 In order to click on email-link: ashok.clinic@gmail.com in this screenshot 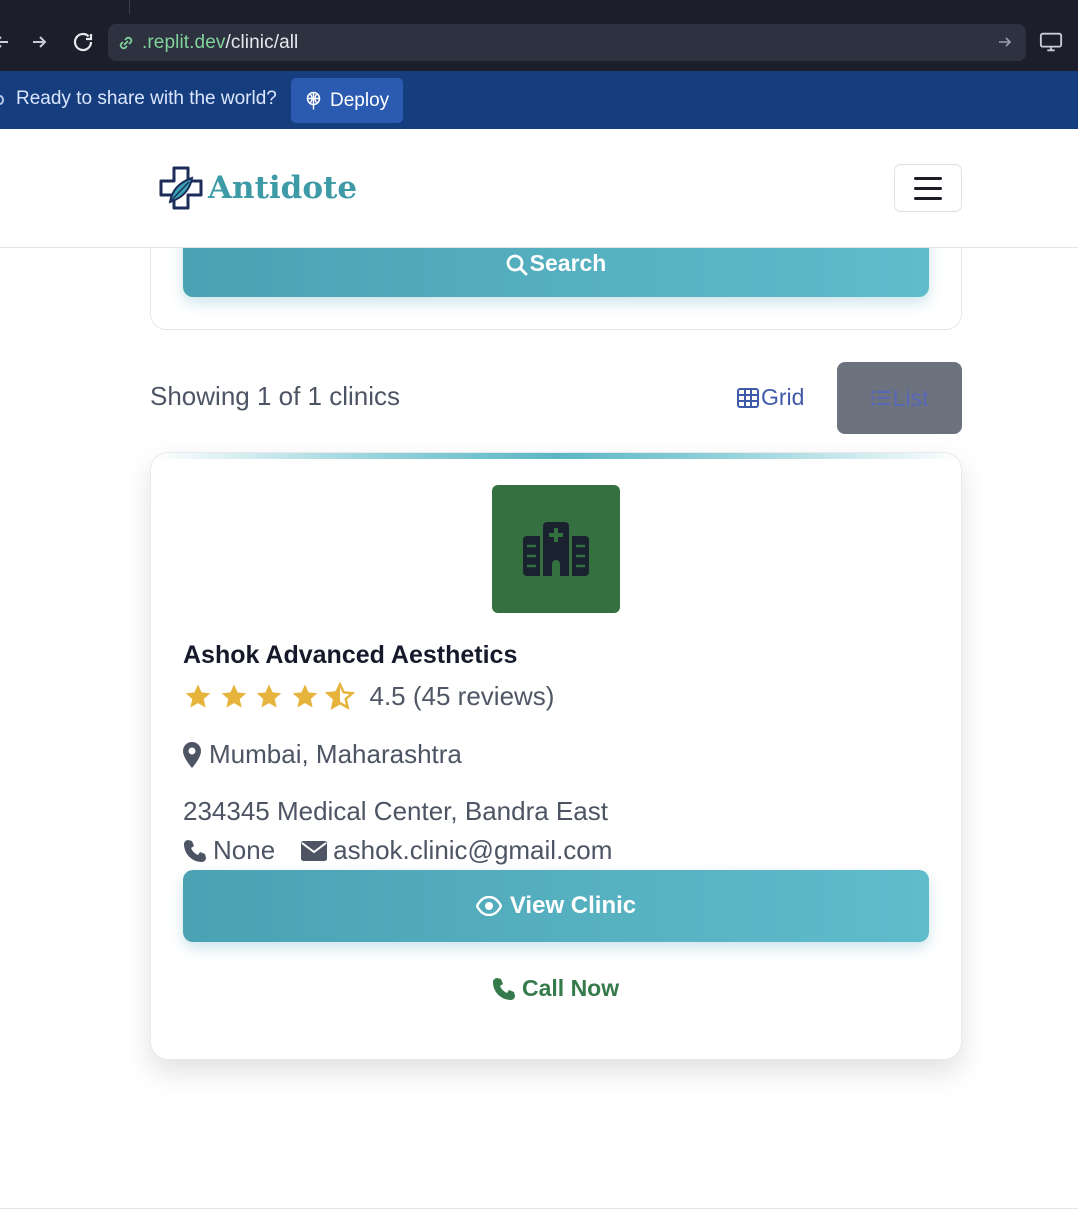, I will do `click(472, 850)`.